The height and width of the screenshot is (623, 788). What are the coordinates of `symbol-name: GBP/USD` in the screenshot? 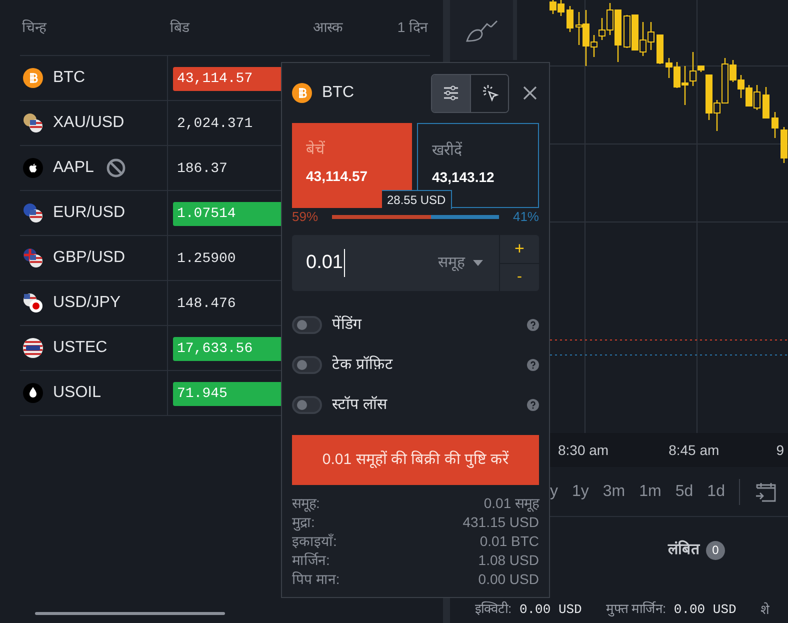 It's located at (89, 258).